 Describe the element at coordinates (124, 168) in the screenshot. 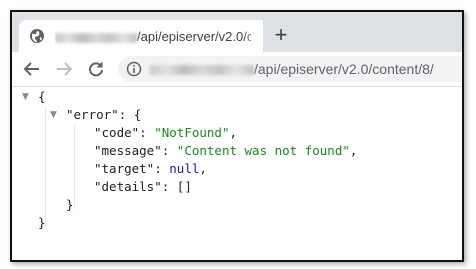

I see `json-key: "target"` at that location.